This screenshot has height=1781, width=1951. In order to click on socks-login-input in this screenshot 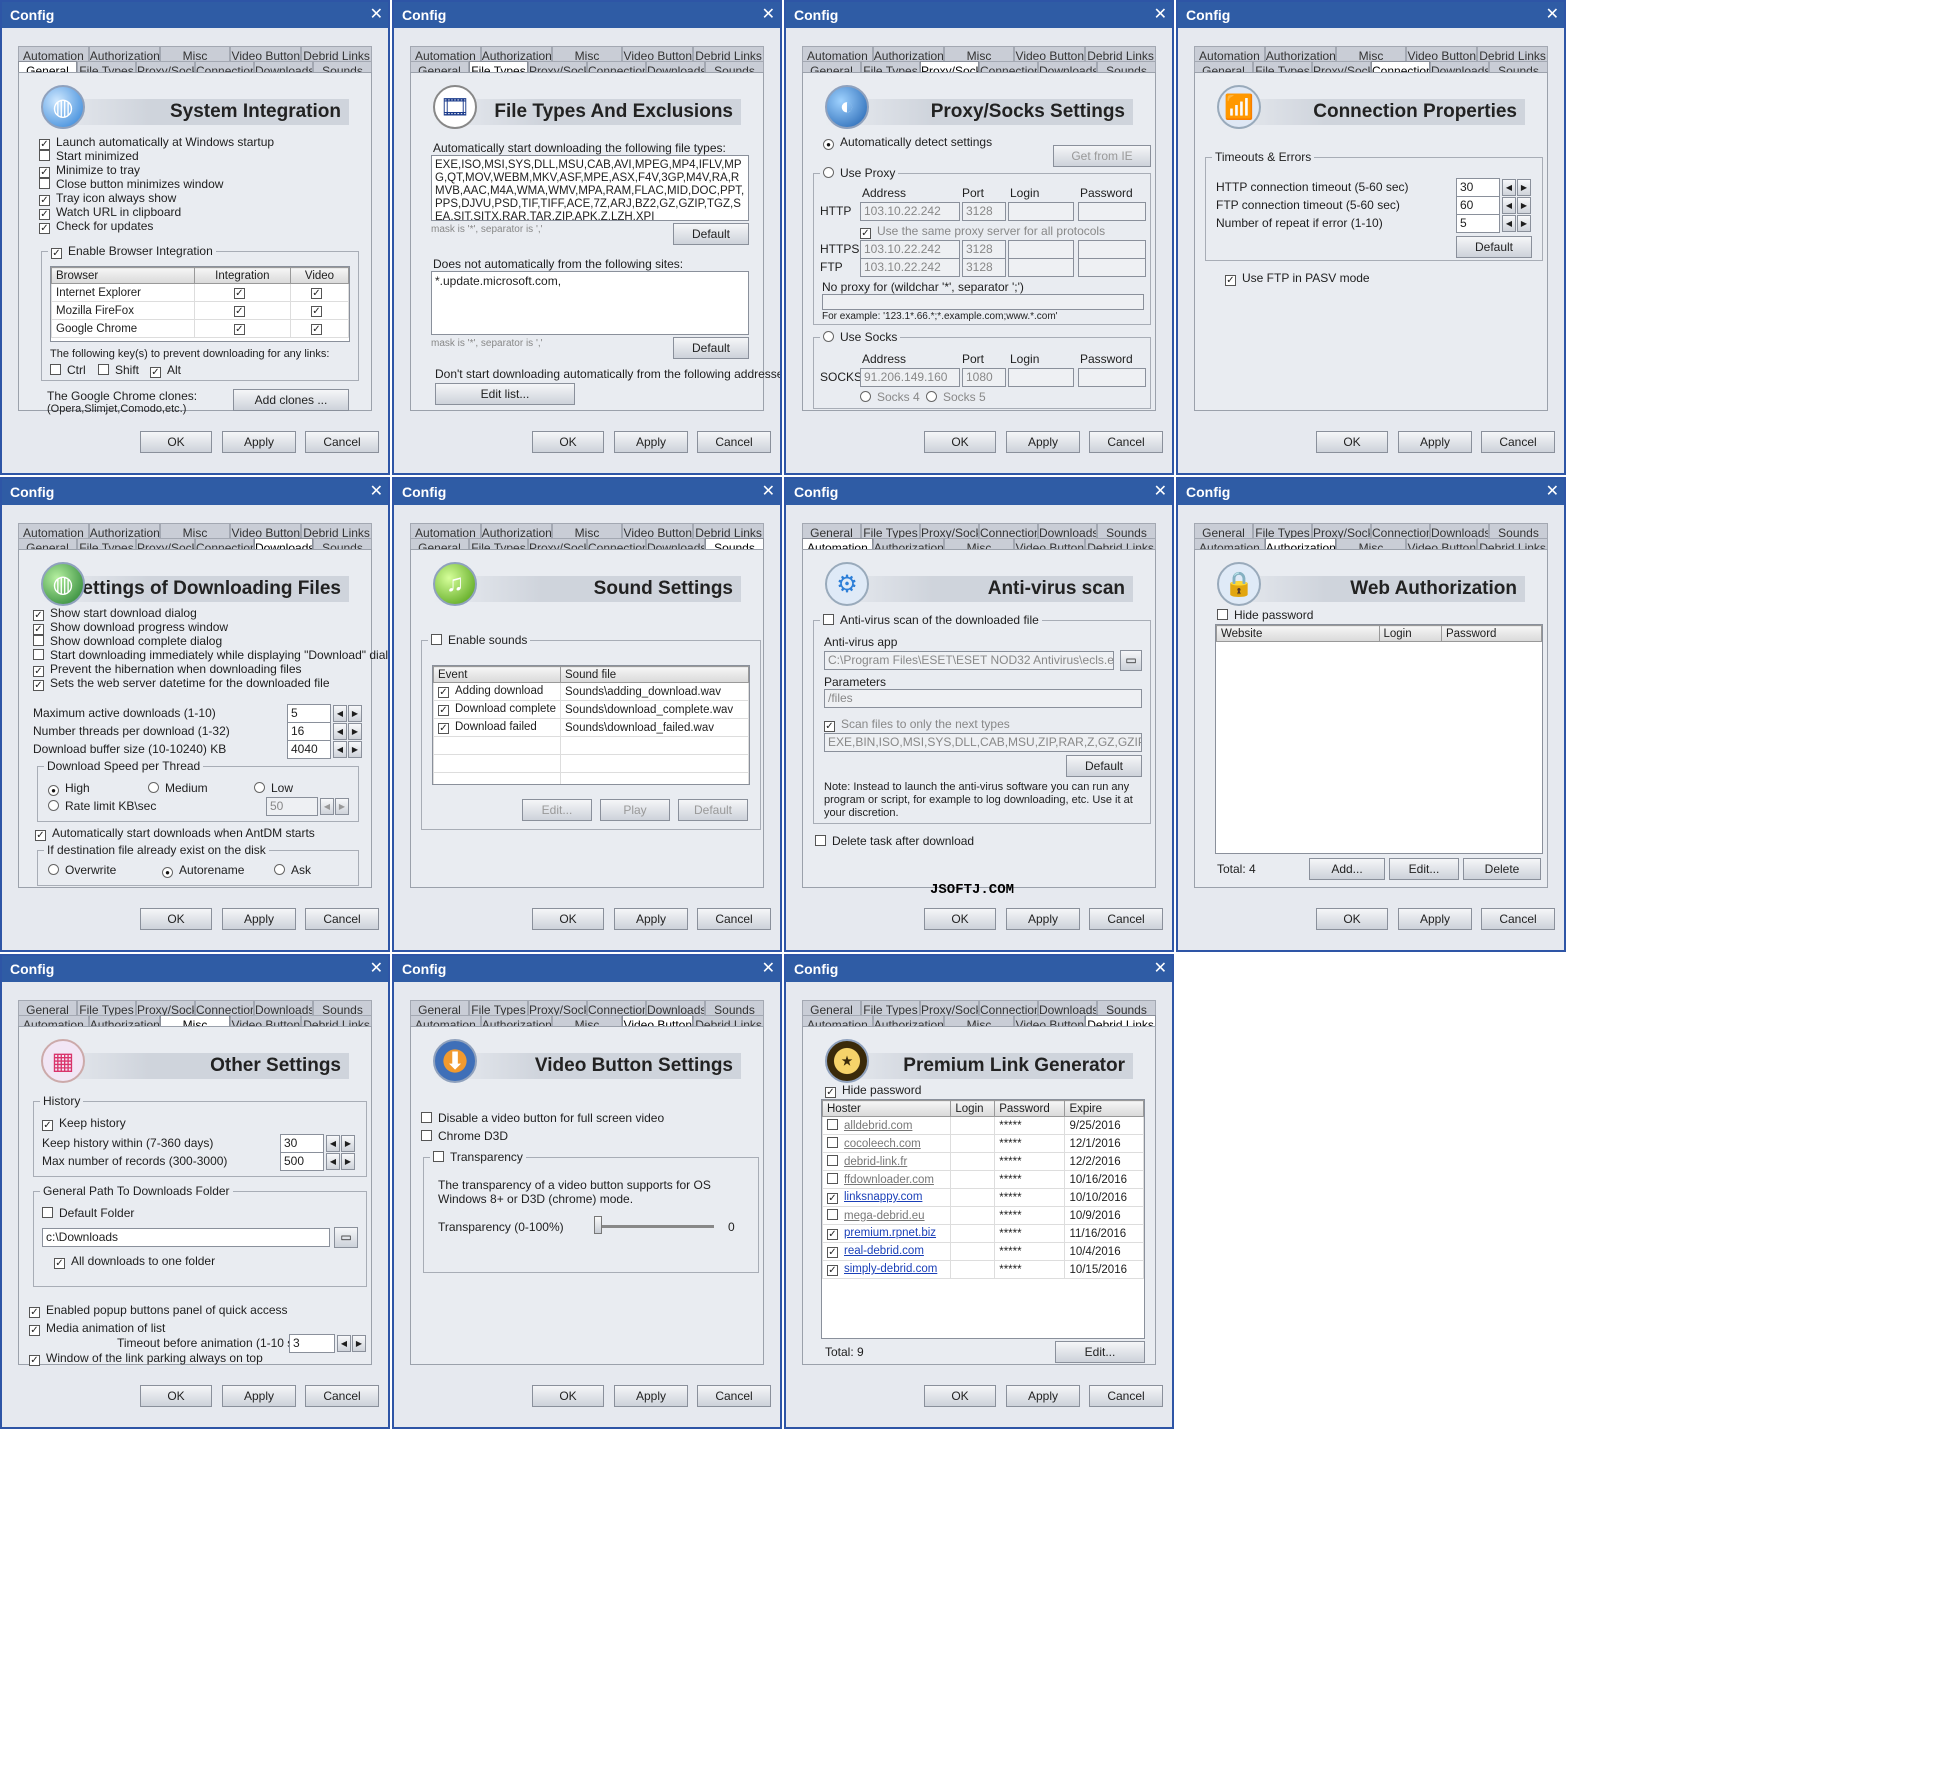, I will do `click(1041, 377)`.